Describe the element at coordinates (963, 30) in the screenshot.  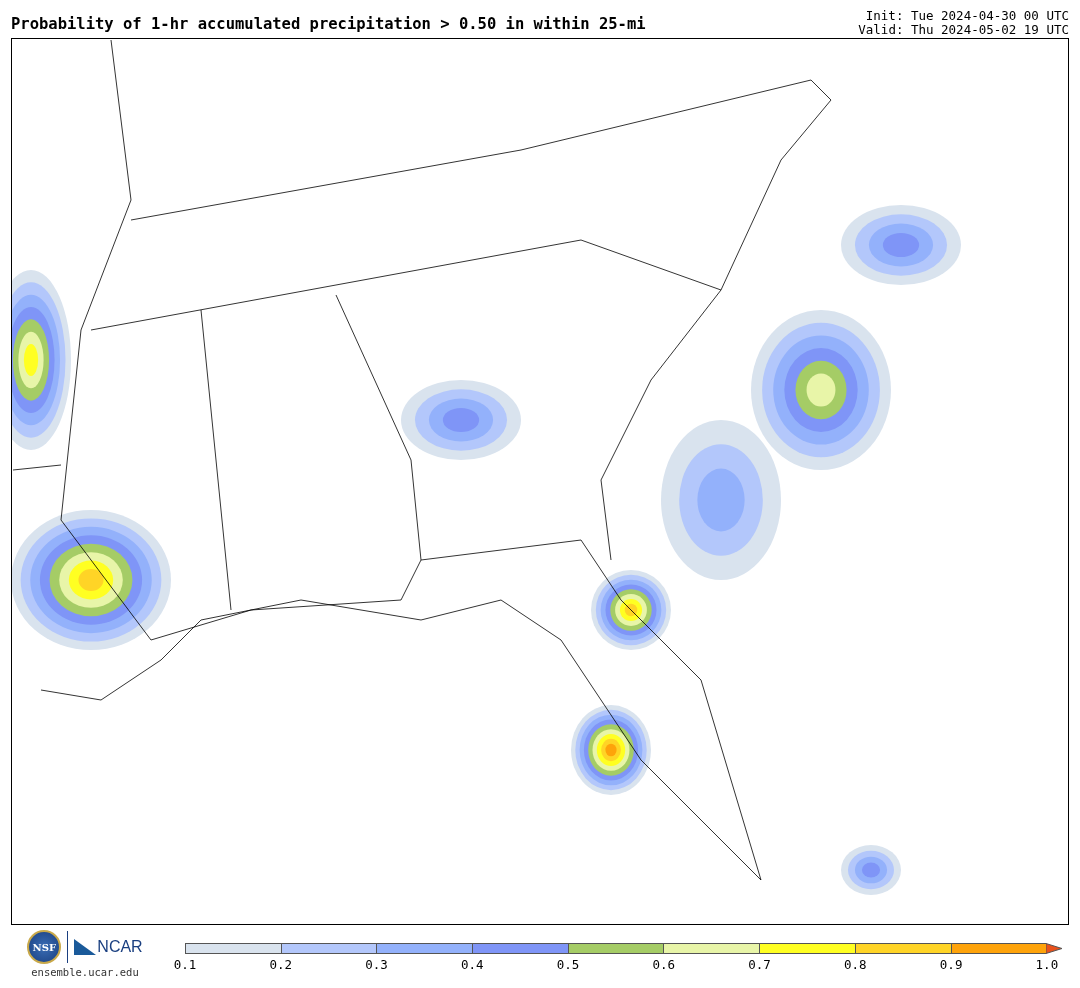
I see `valid-time: Valid: Thu 2024-05-02 19 UTC` at that location.